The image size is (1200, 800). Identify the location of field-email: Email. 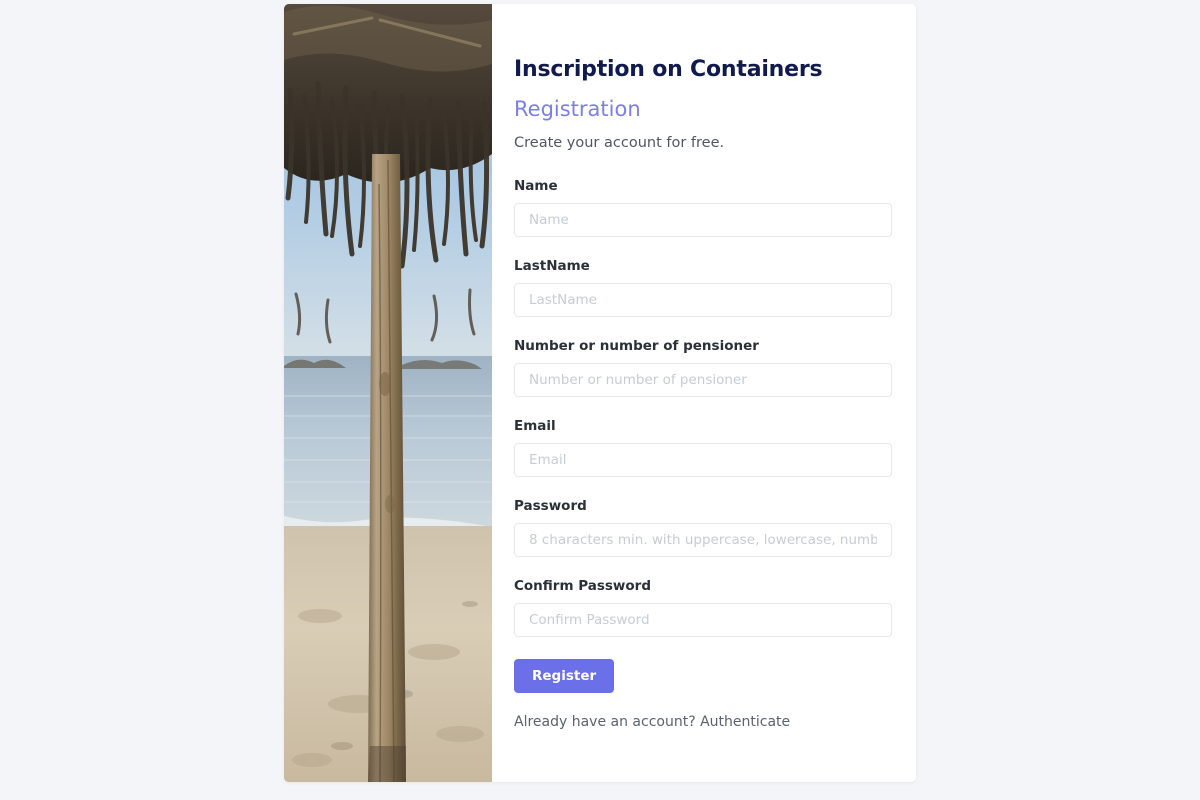
(703, 447).